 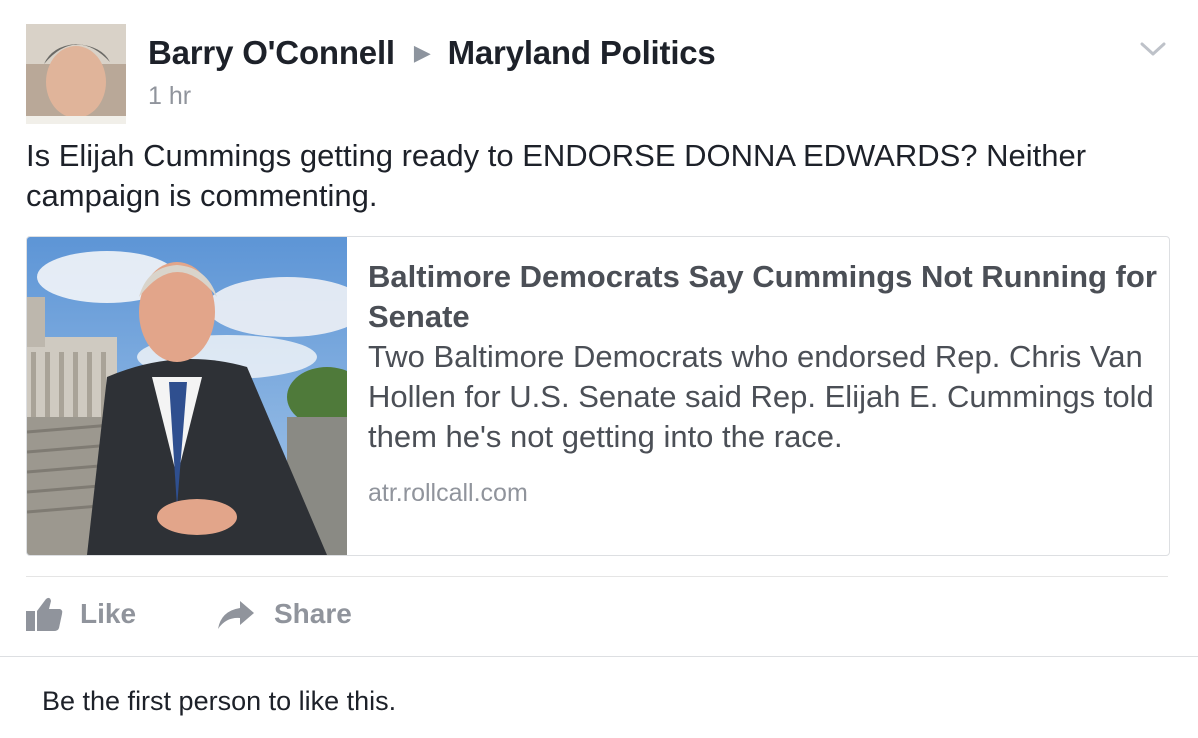 I want to click on post-header: Barry O'Connell ▶ Maryland Politics, so click(x=432, y=53).